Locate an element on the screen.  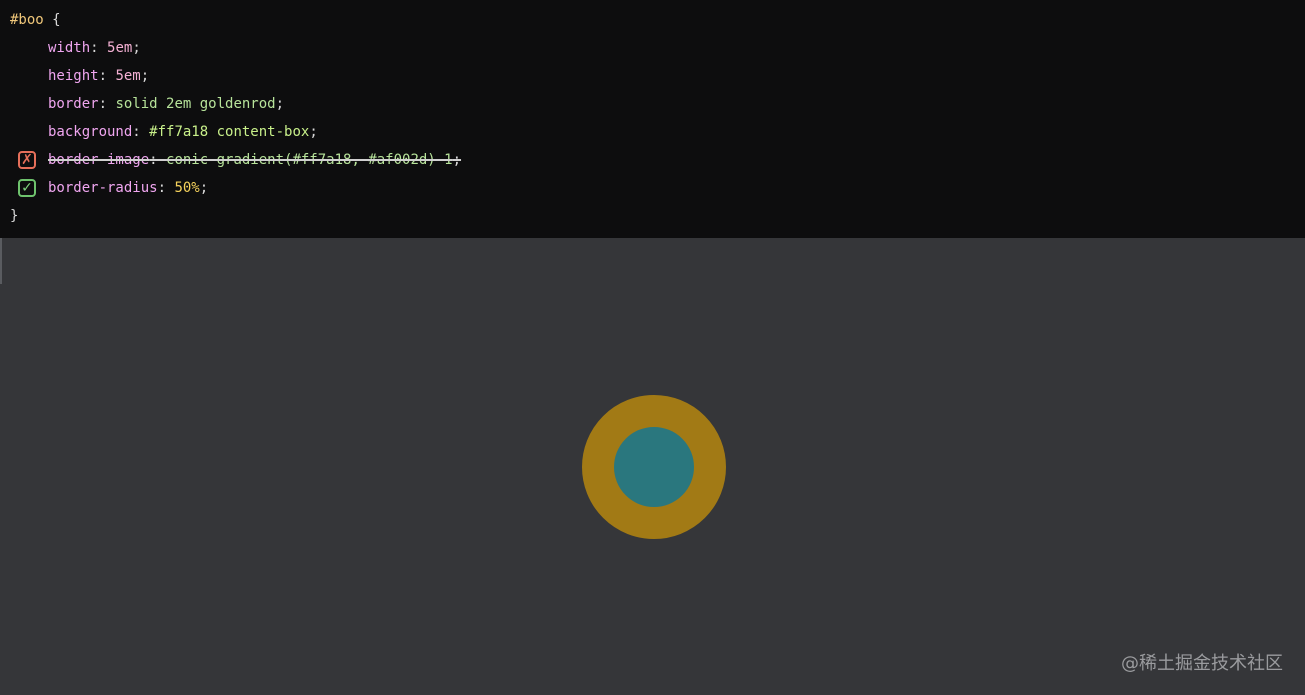
watermark: @稀土掘金技术社区 is located at coordinates (1202, 663).